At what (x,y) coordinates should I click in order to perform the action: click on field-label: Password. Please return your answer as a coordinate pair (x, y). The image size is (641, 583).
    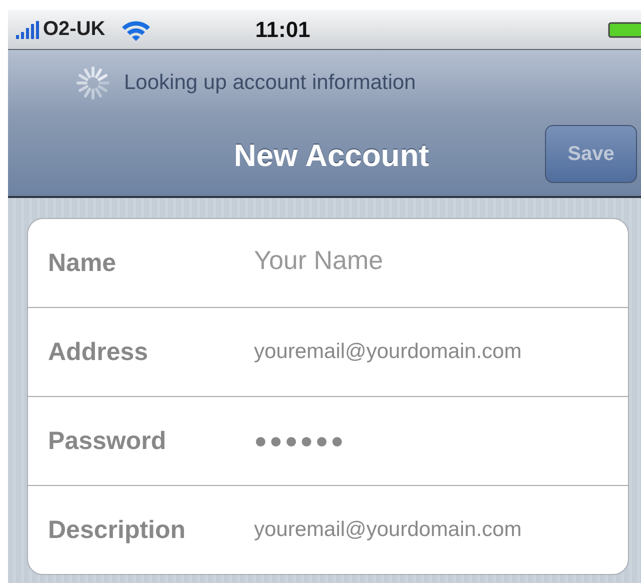
    Looking at the image, I should click on (108, 441).